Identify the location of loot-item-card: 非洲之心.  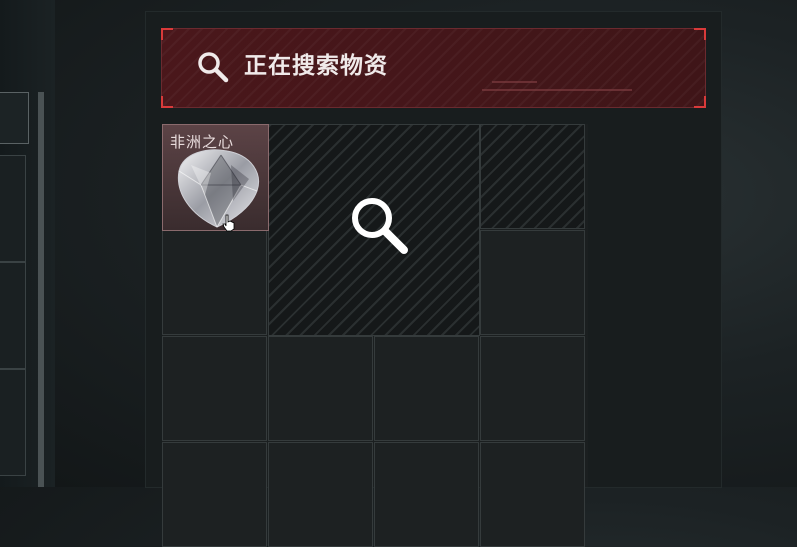
(215, 177).